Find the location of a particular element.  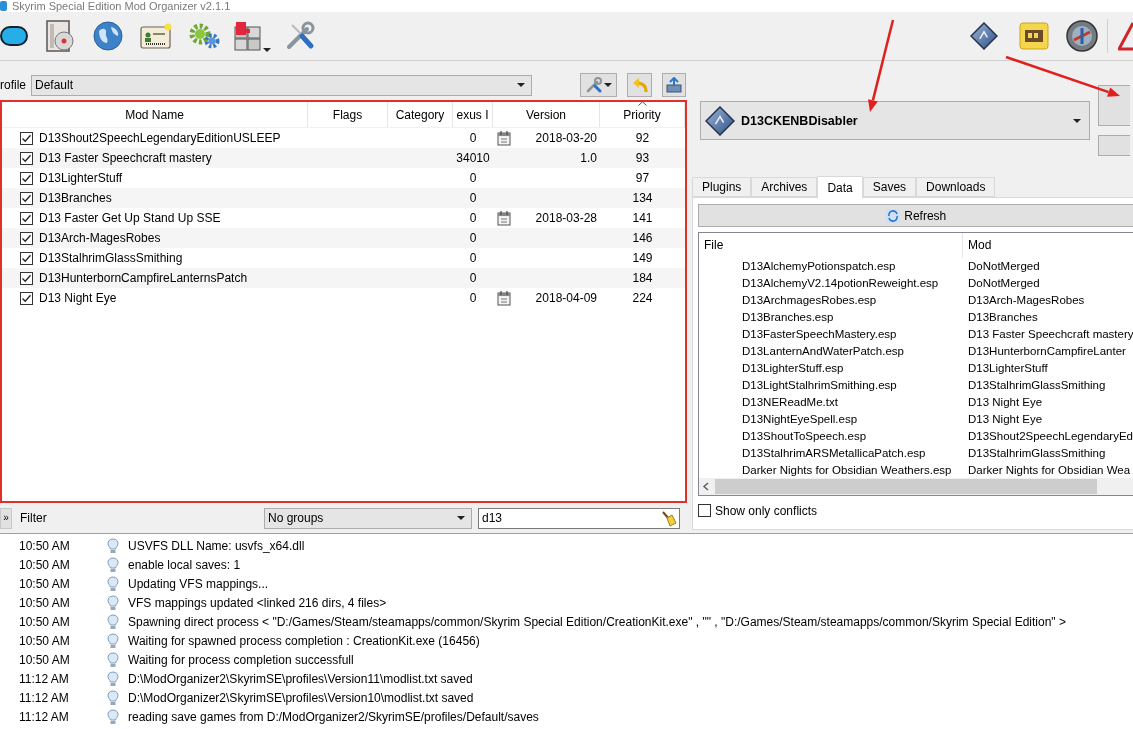

version-text: 1.0 is located at coordinates (588, 158).